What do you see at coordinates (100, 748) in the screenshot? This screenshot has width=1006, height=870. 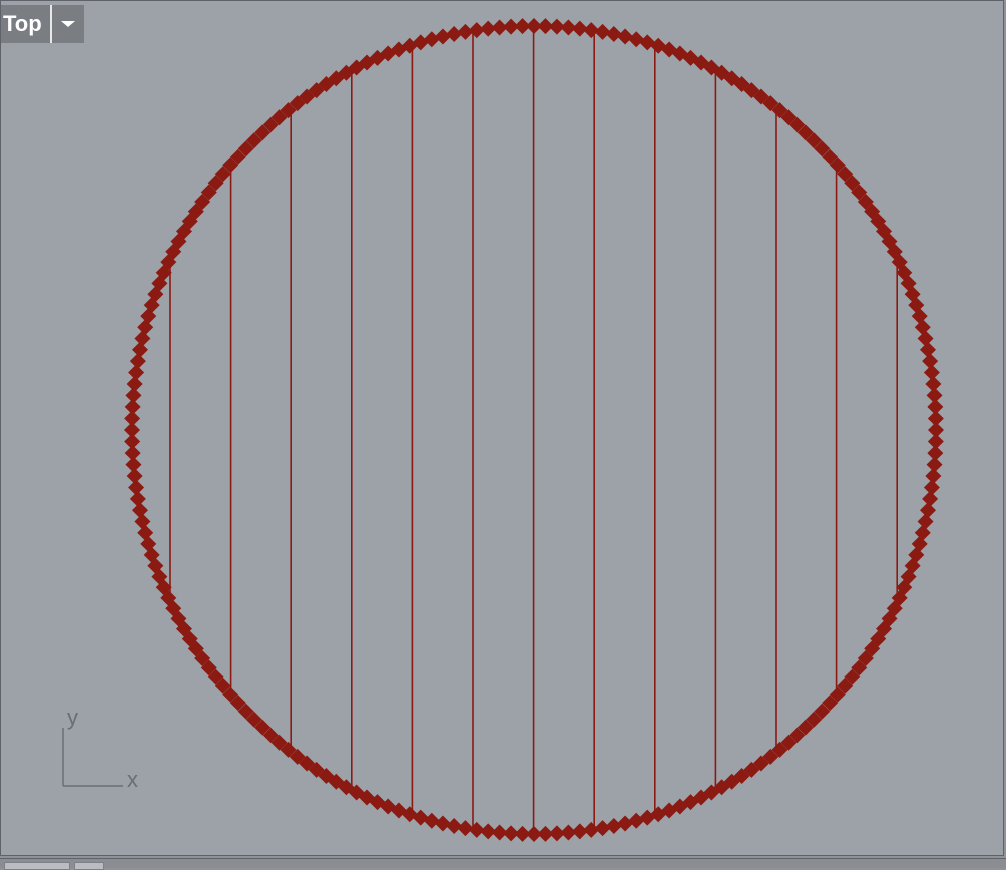 I see `world-axes-widget: y x` at bounding box center [100, 748].